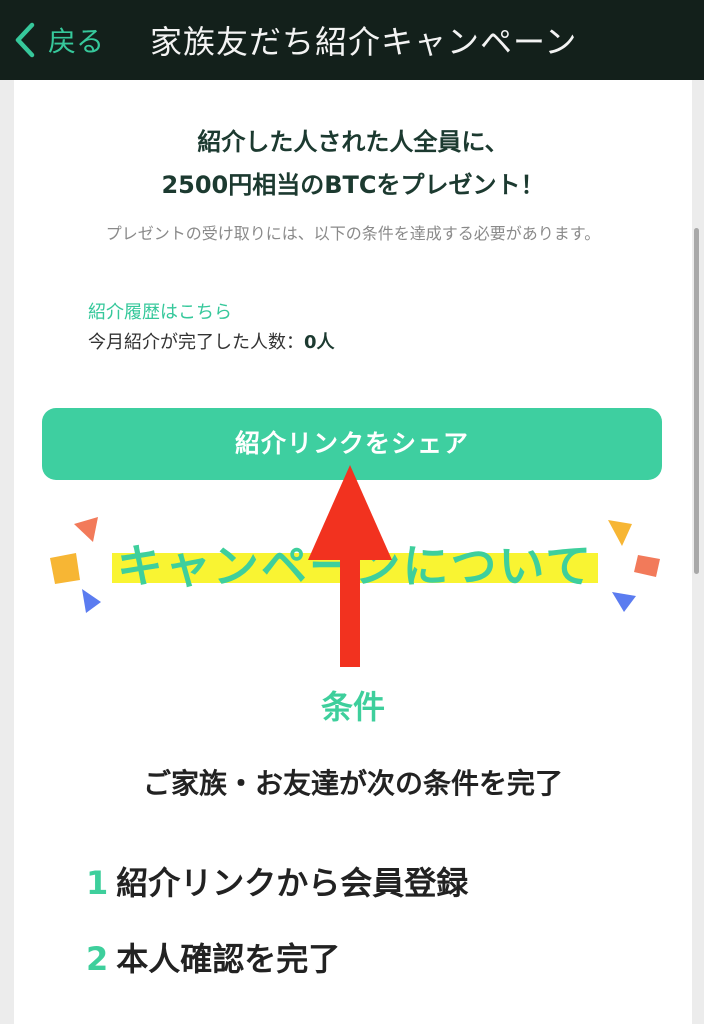 The width and height of the screenshot is (704, 1024). Describe the element at coordinates (228, 959) in the screenshot. I see `step-text: 本人確認を完了` at that location.